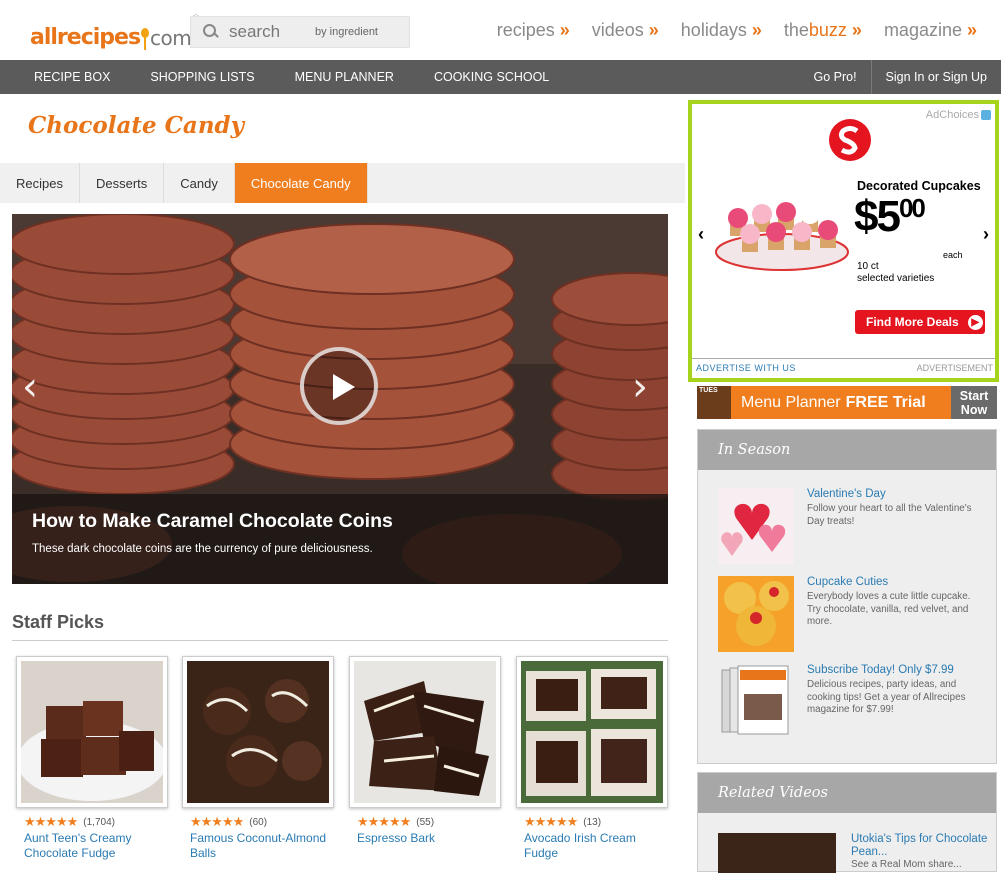 This screenshot has height=873, width=1001. I want to click on divider, so click(340, 640).